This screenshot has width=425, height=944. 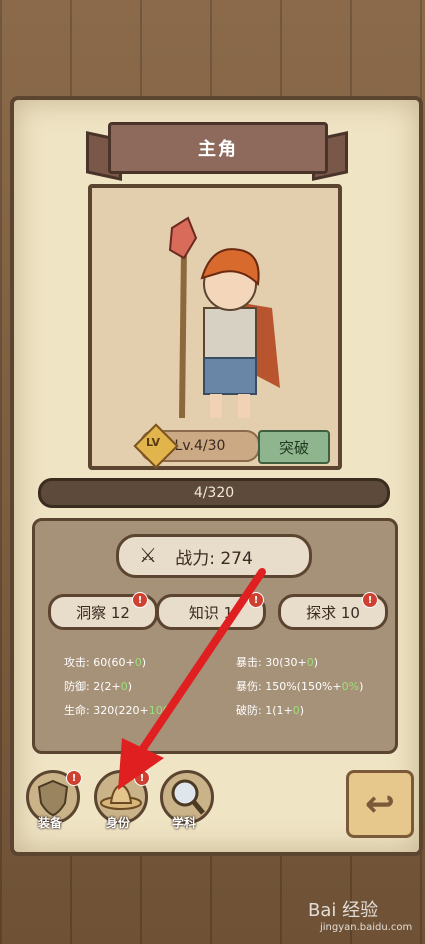 I want to click on stat-crit-damage: 暴伤: 150%(150%+0%), so click(x=300, y=686).